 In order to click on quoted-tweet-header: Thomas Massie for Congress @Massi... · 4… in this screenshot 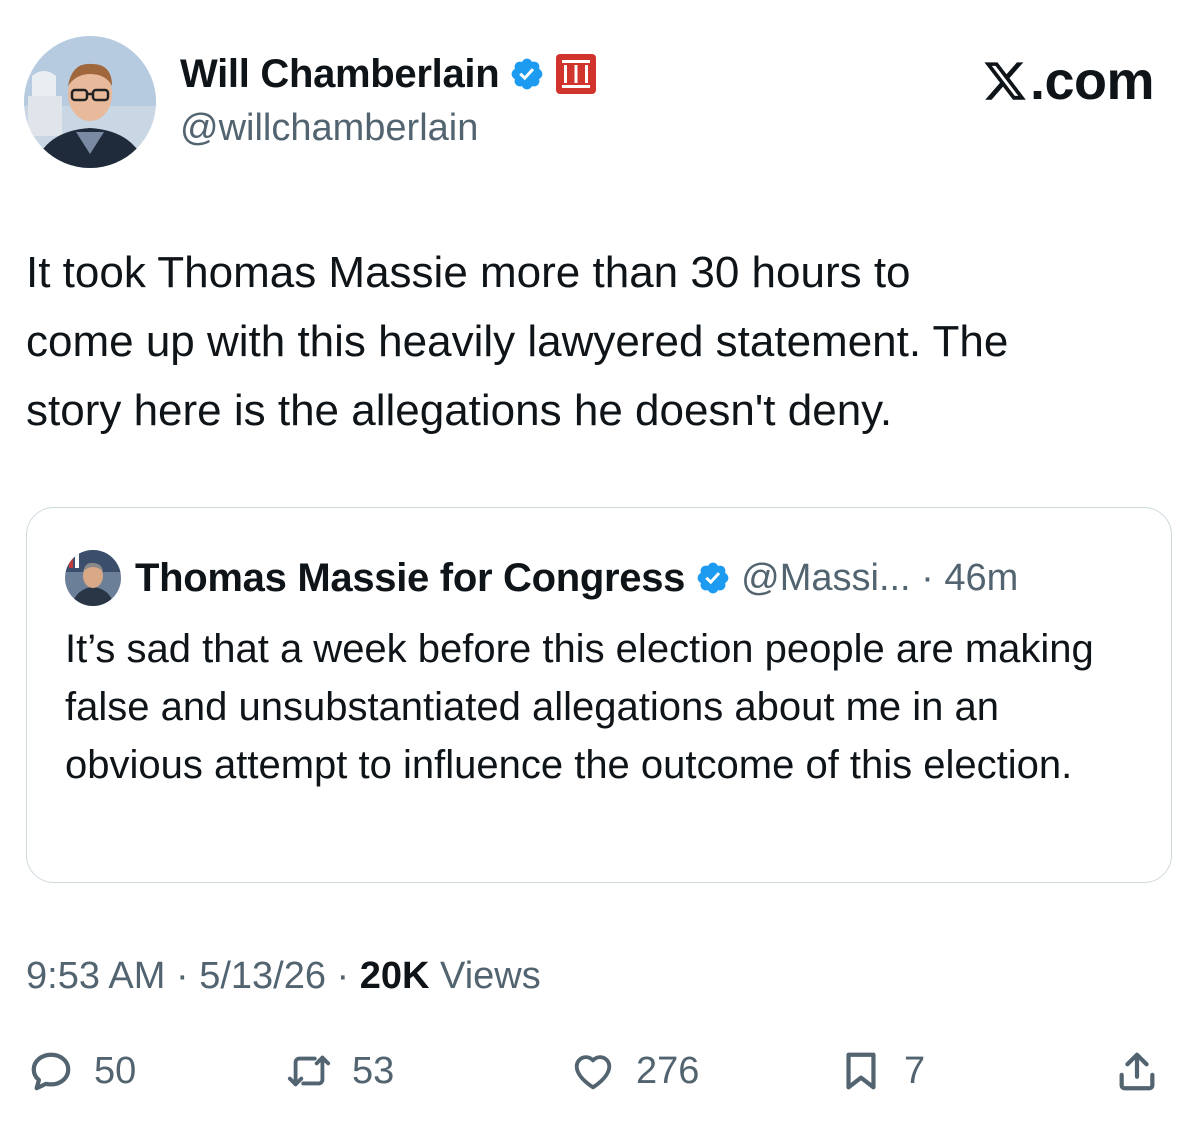, I will do `click(541, 578)`.